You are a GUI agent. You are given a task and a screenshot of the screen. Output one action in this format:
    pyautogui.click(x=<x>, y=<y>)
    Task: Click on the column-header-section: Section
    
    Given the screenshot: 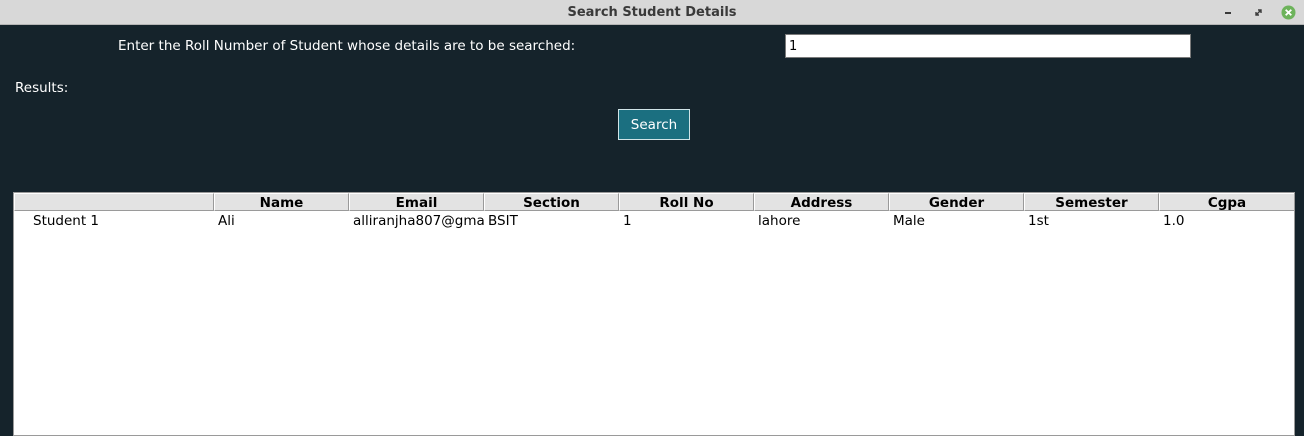 What is the action you would take?
    pyautogui.click(x=551, y=202)
    